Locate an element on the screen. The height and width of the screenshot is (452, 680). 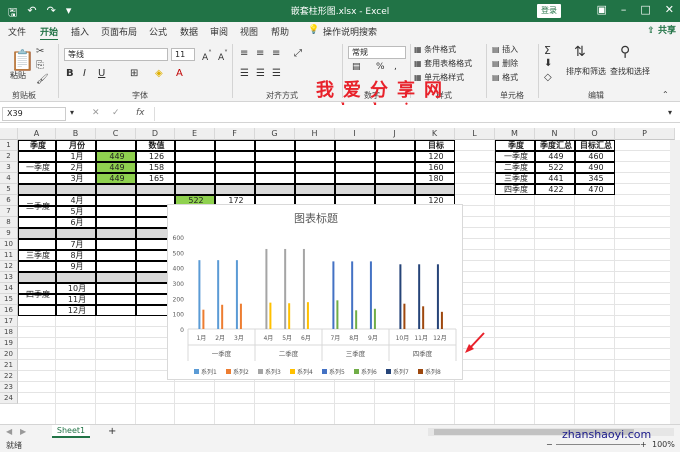
format-painter-icon: 🖌 is located at coordinates (42, 79).